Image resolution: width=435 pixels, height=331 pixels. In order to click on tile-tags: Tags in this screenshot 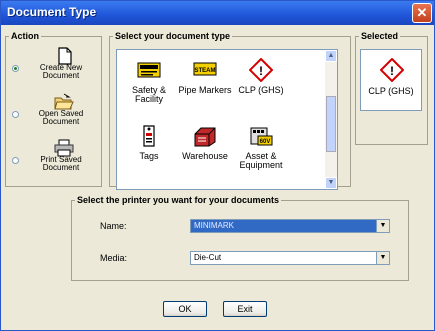, I will do `click(149, 152)`.